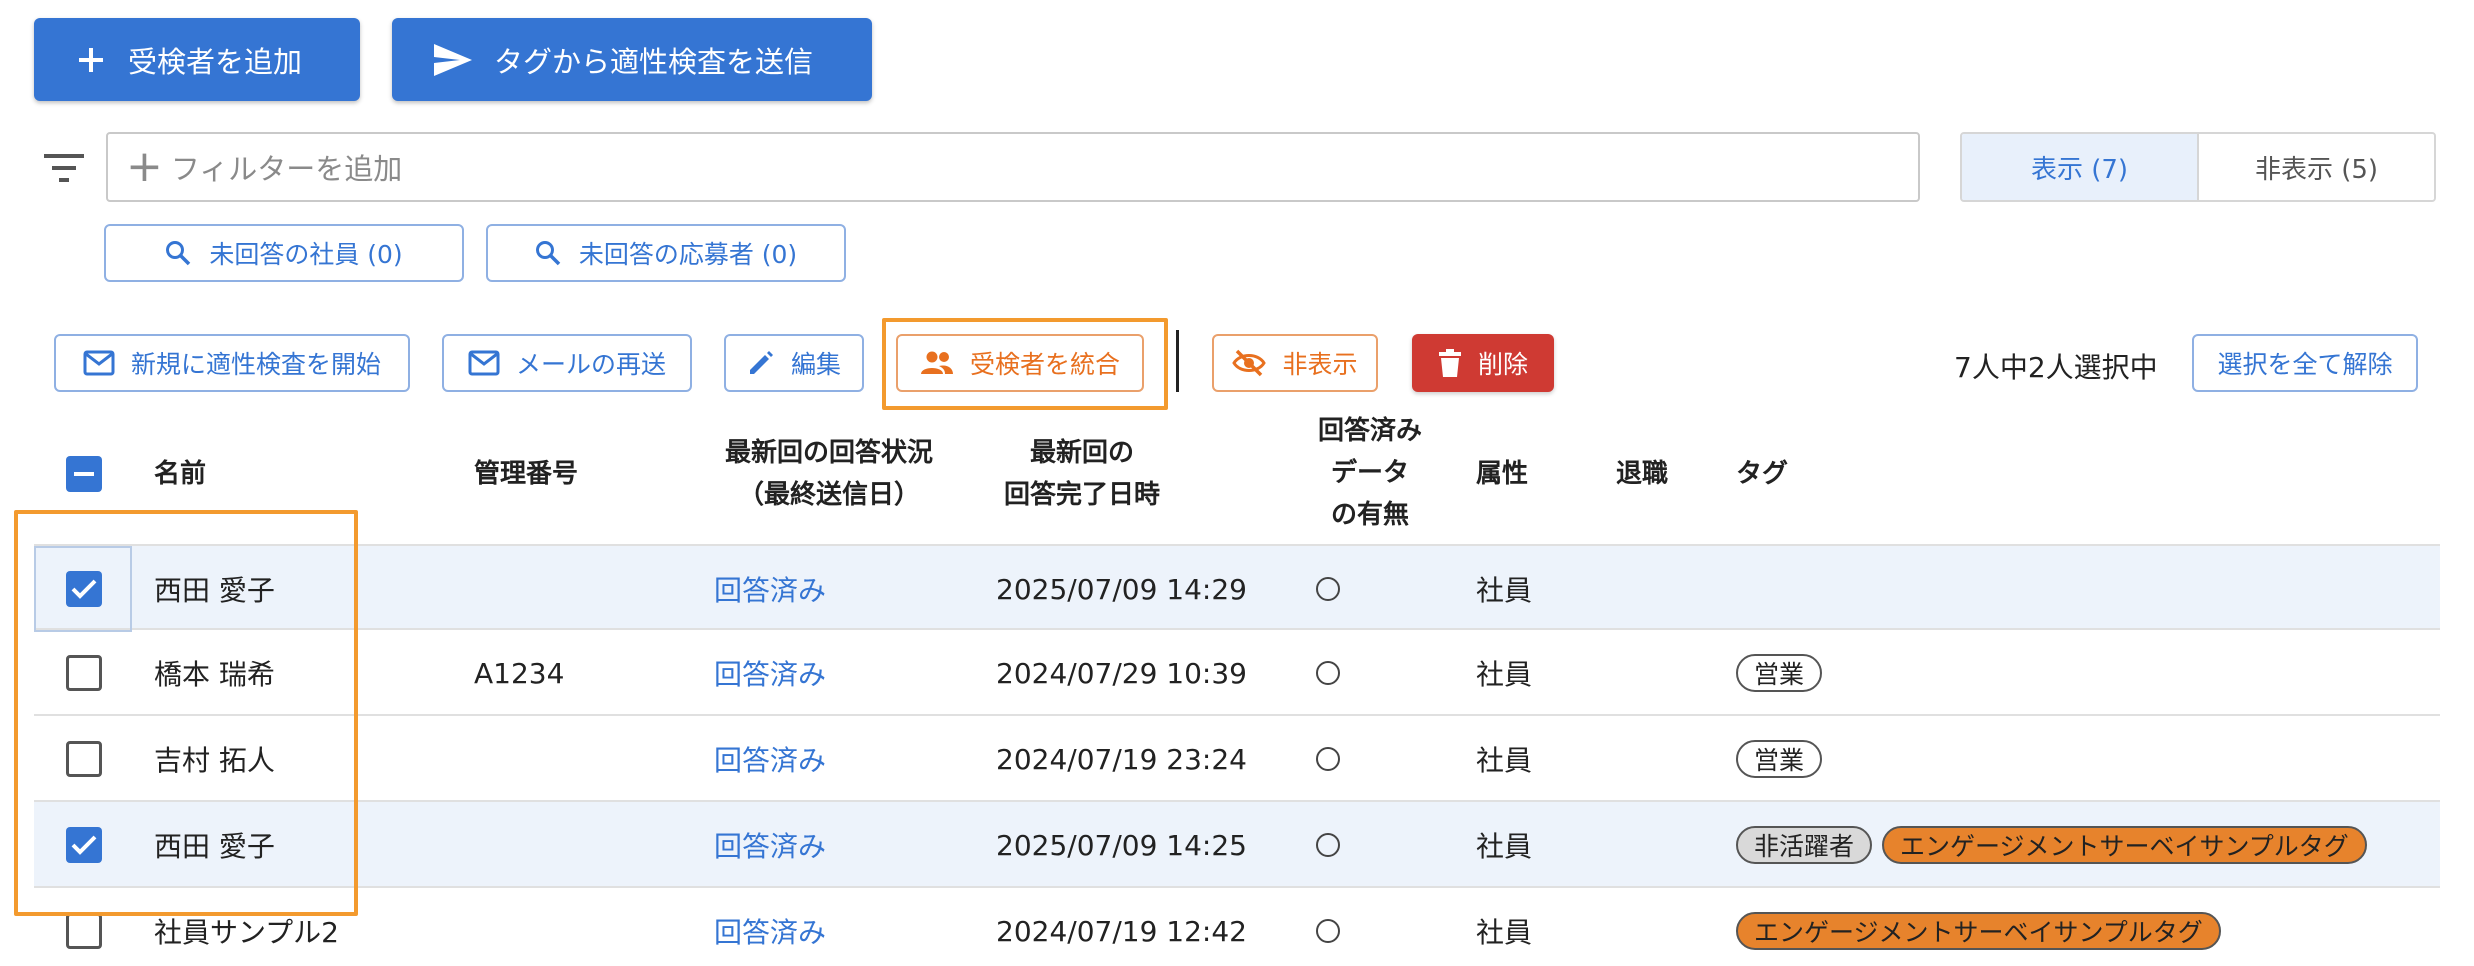 The image size is (2474, 966). Describe the element at coordinates (688, 254) in the screenshot. I see `unanswered-applicants-label: 未回答の応募者 (0)` at that location.